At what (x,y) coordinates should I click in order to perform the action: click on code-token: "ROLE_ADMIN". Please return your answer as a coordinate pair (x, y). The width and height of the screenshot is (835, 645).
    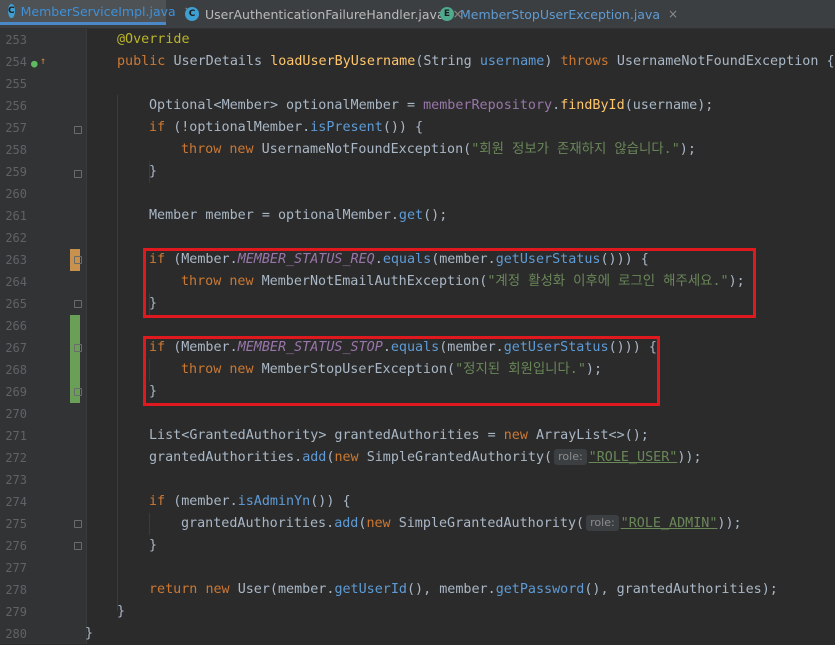
    Looking at the image, I should click on (669, 523).